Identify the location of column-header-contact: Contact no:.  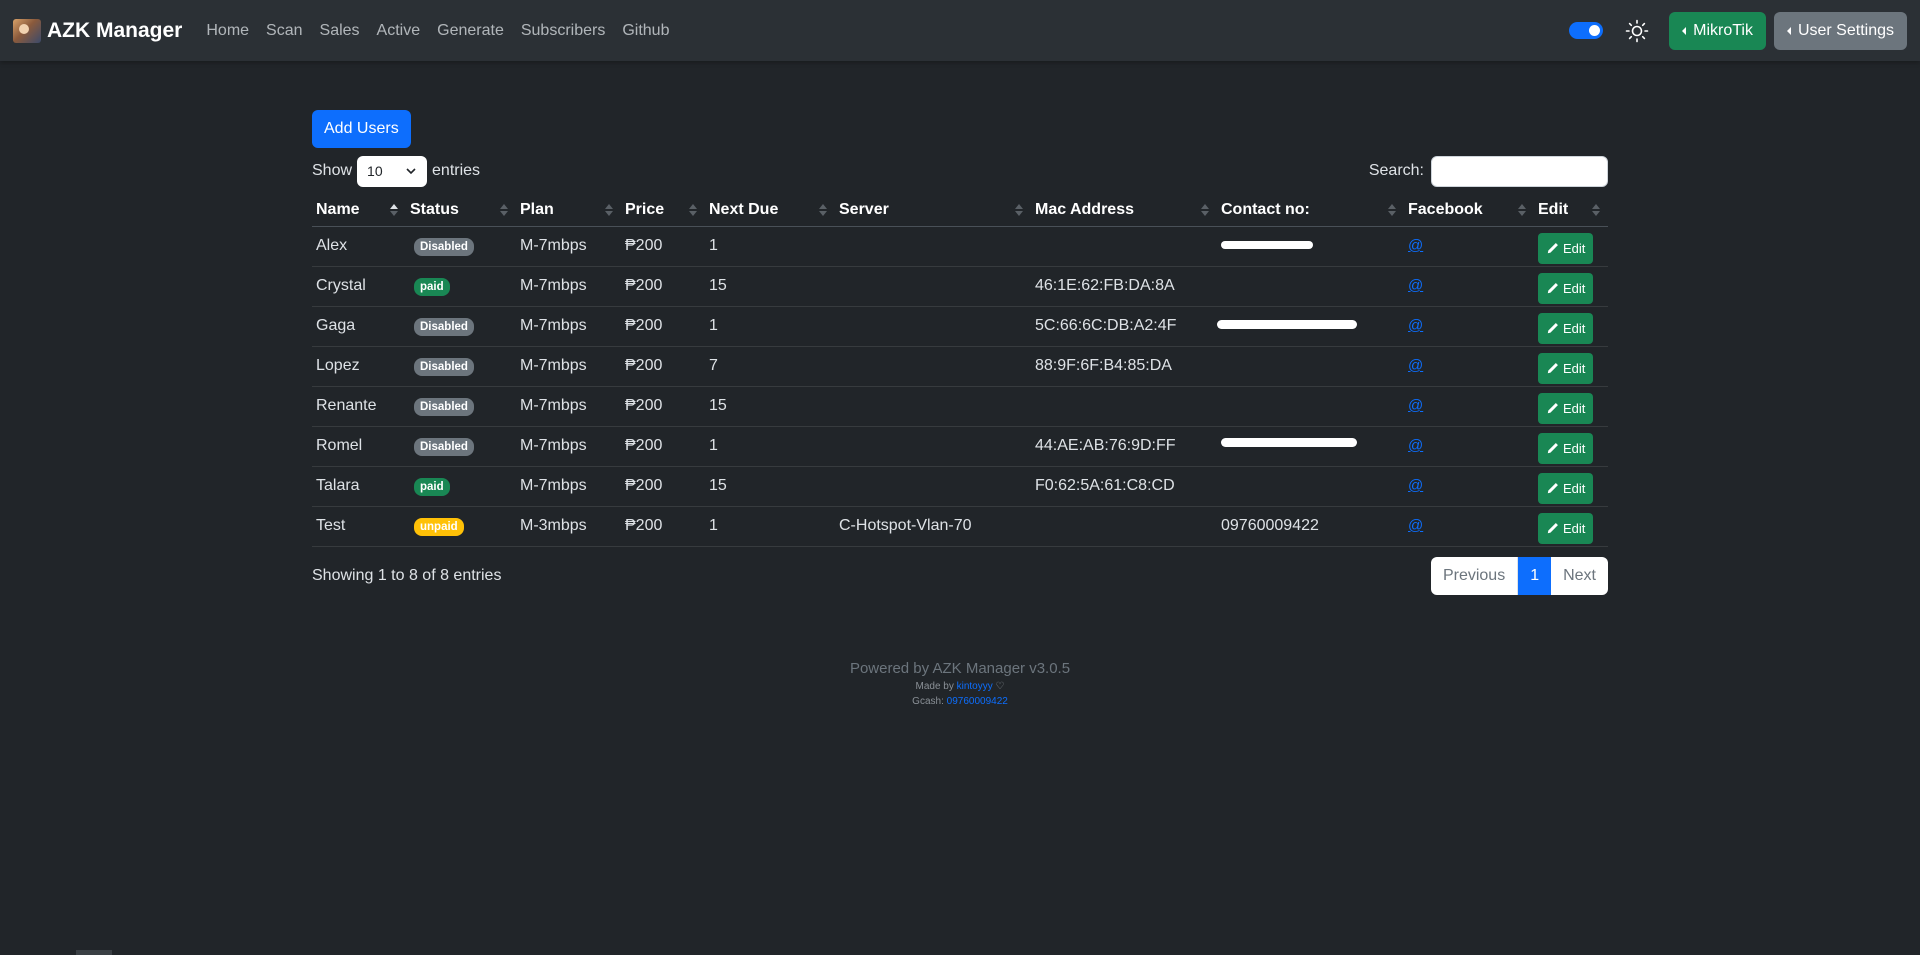
(1310, 210).